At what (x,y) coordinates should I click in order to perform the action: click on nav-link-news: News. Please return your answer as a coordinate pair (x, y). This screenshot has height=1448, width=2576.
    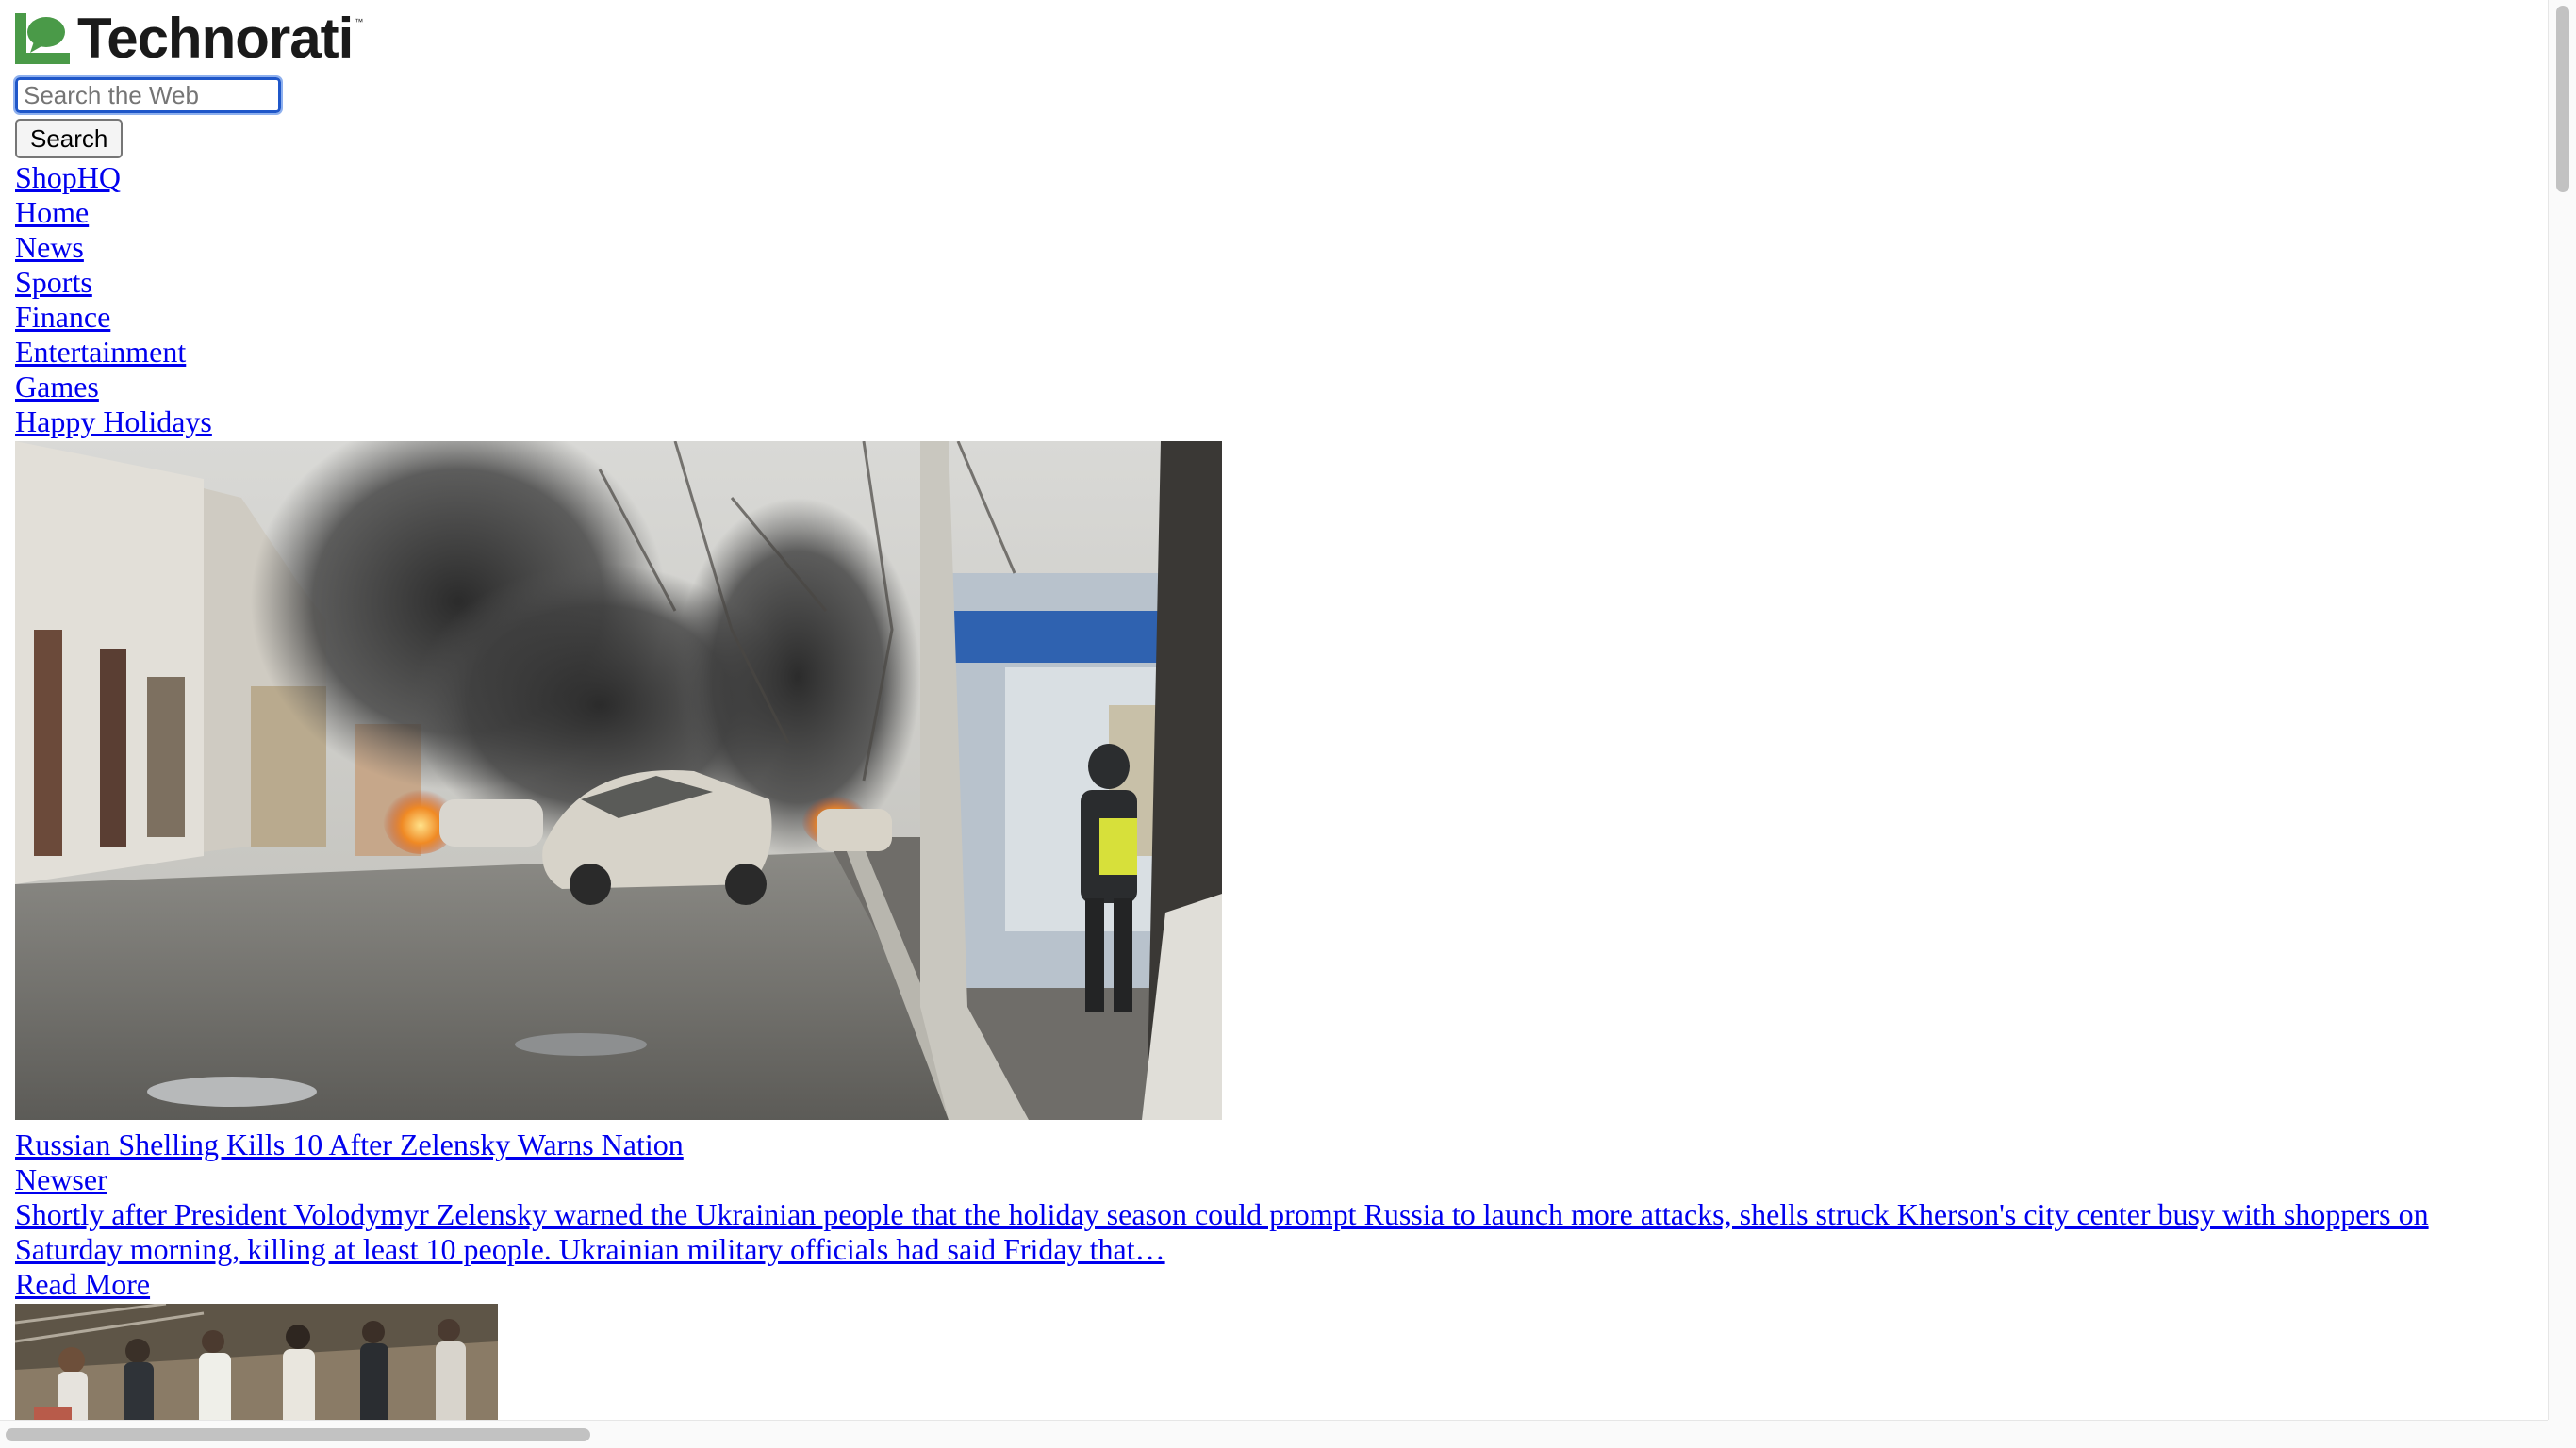
    Looking at the image, I should click on (1269, 248).